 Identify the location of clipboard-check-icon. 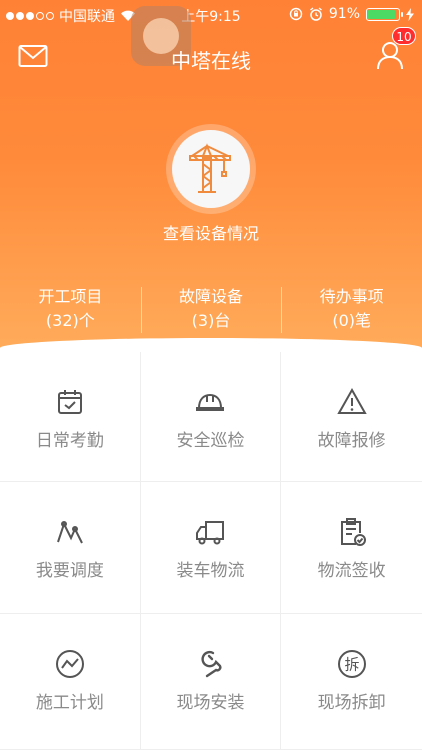
(353, 532).